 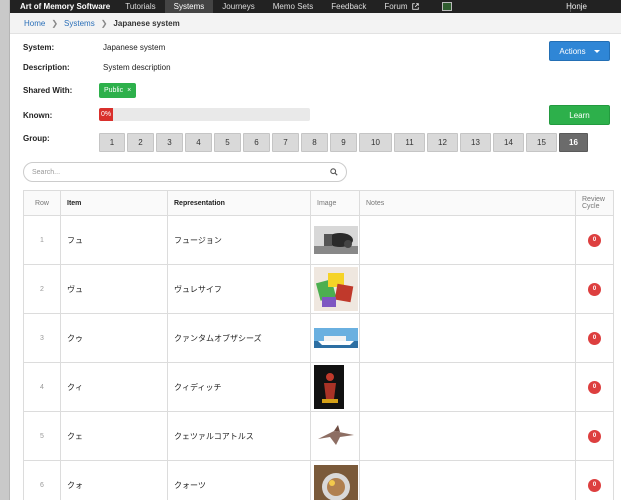 I want to click on group-button: 10, so click(x=375, y=142).